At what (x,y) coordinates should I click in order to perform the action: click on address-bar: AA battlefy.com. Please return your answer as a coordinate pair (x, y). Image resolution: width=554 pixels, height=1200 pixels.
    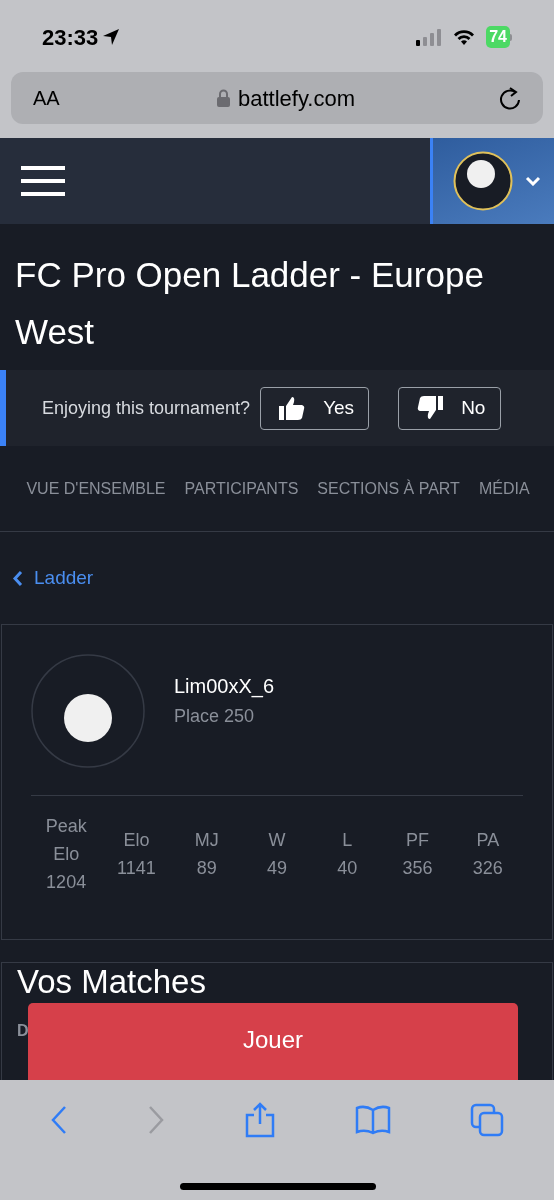
    Looking at the image, I should click on (277, 98).